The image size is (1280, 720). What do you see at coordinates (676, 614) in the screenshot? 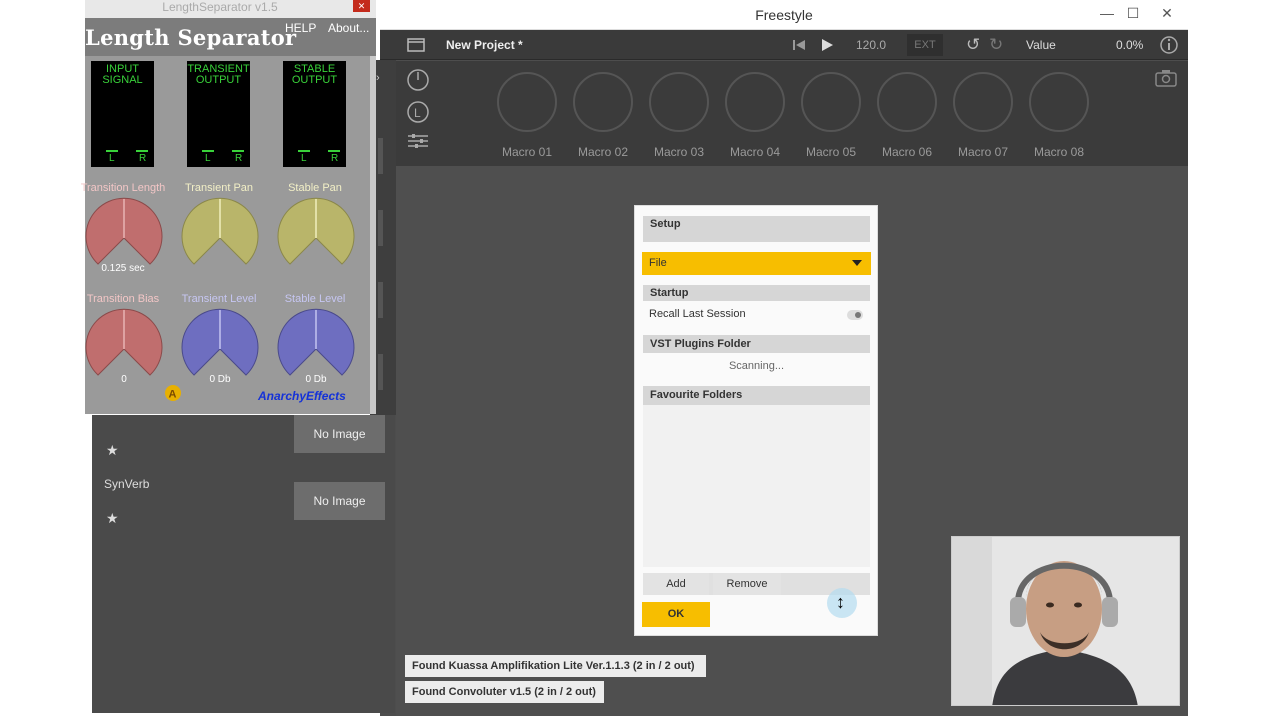
I see `ok-button: OK` at bounding box center [676, 614].